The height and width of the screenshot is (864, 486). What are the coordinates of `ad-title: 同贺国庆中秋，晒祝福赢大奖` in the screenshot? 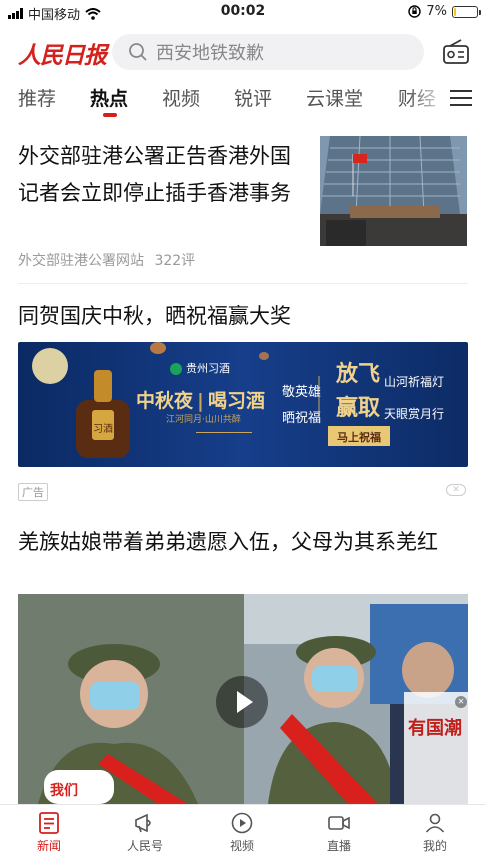 It's located at (154, 315).